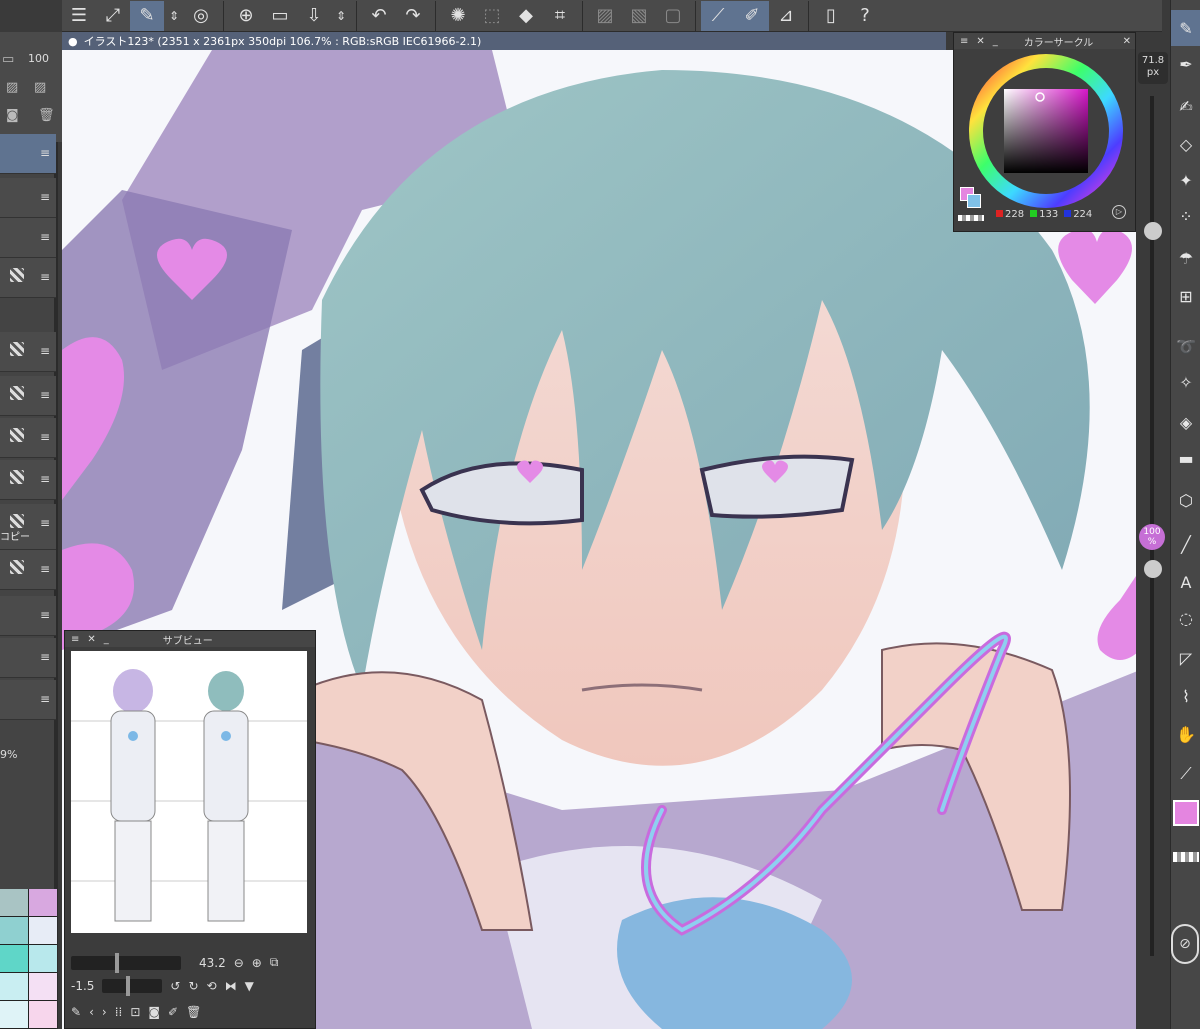 This screenshot has width=1200, height=1029. What do you see at coordinates (560, 16) in the screenshot?
I see `transform-icon: ⌗` at bounding box center [560, 16].